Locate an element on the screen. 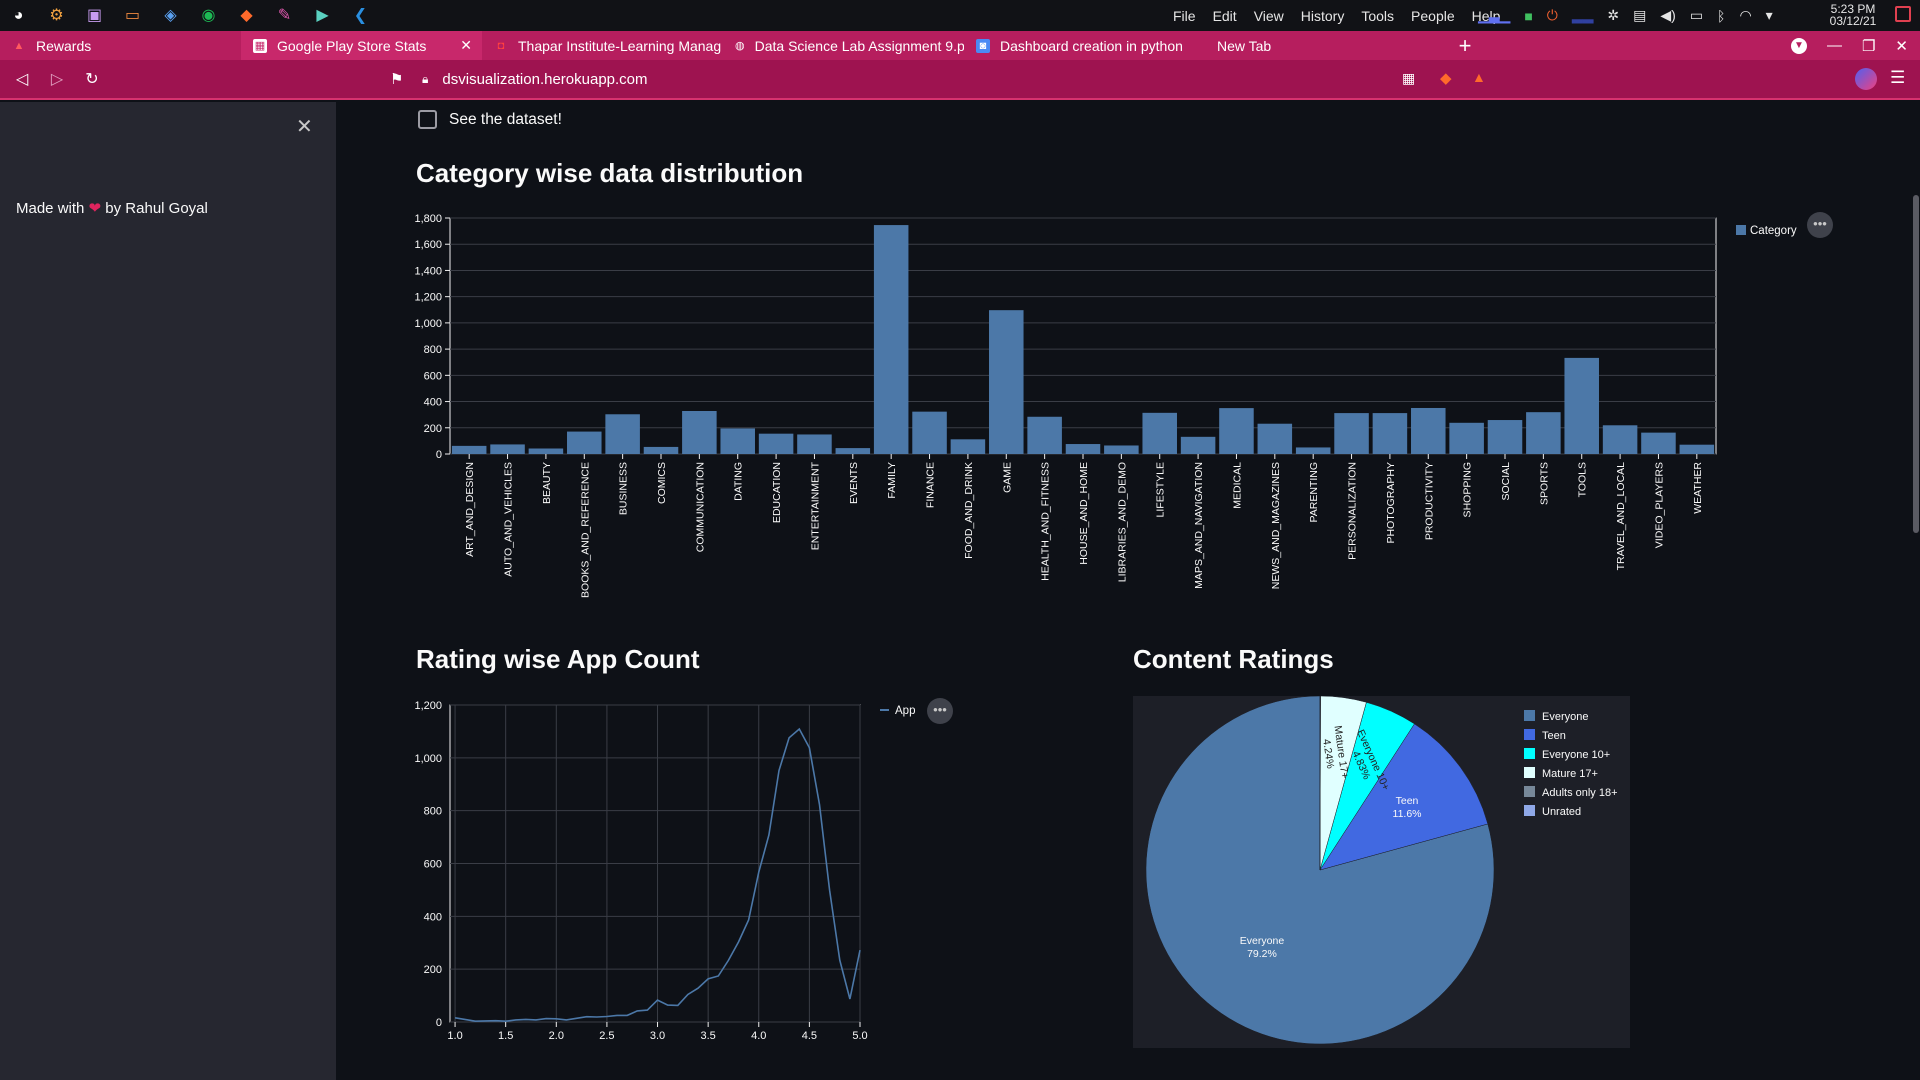 The height and width of the screenshot is (1080, 1920). close-tab-icon: ✕ is located at coordinates (466, 45).